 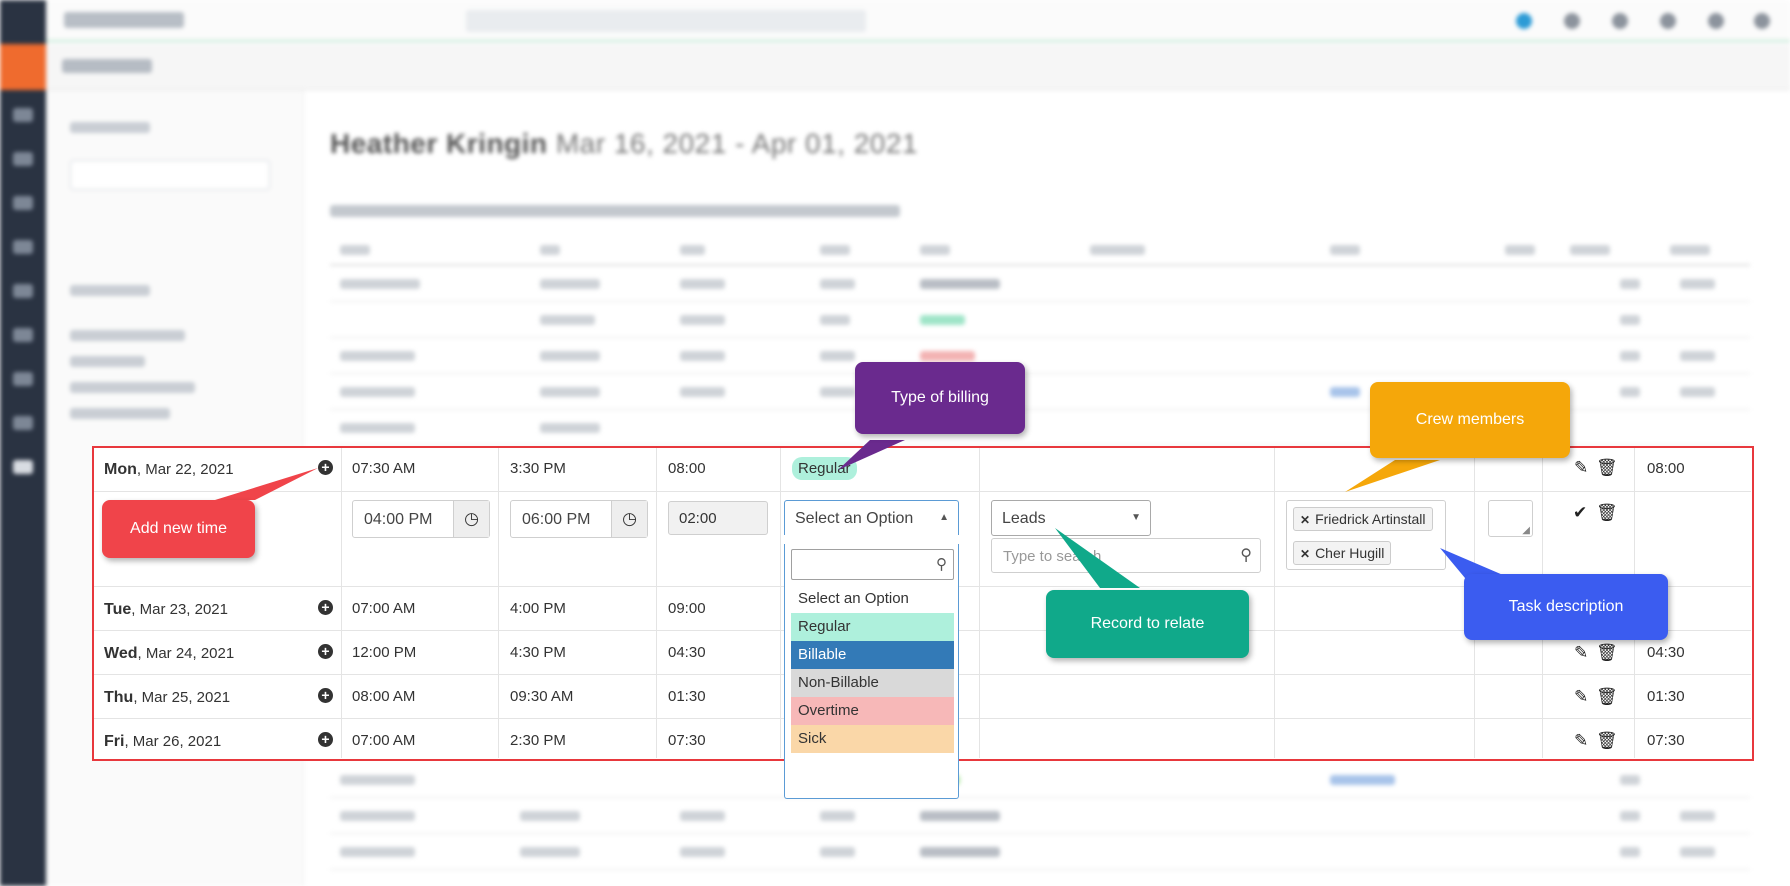 What do you see at coordinates (824, 468) in the screenshot?
I see `billing-type-badge: Regular` at bounding box center [824, 468].